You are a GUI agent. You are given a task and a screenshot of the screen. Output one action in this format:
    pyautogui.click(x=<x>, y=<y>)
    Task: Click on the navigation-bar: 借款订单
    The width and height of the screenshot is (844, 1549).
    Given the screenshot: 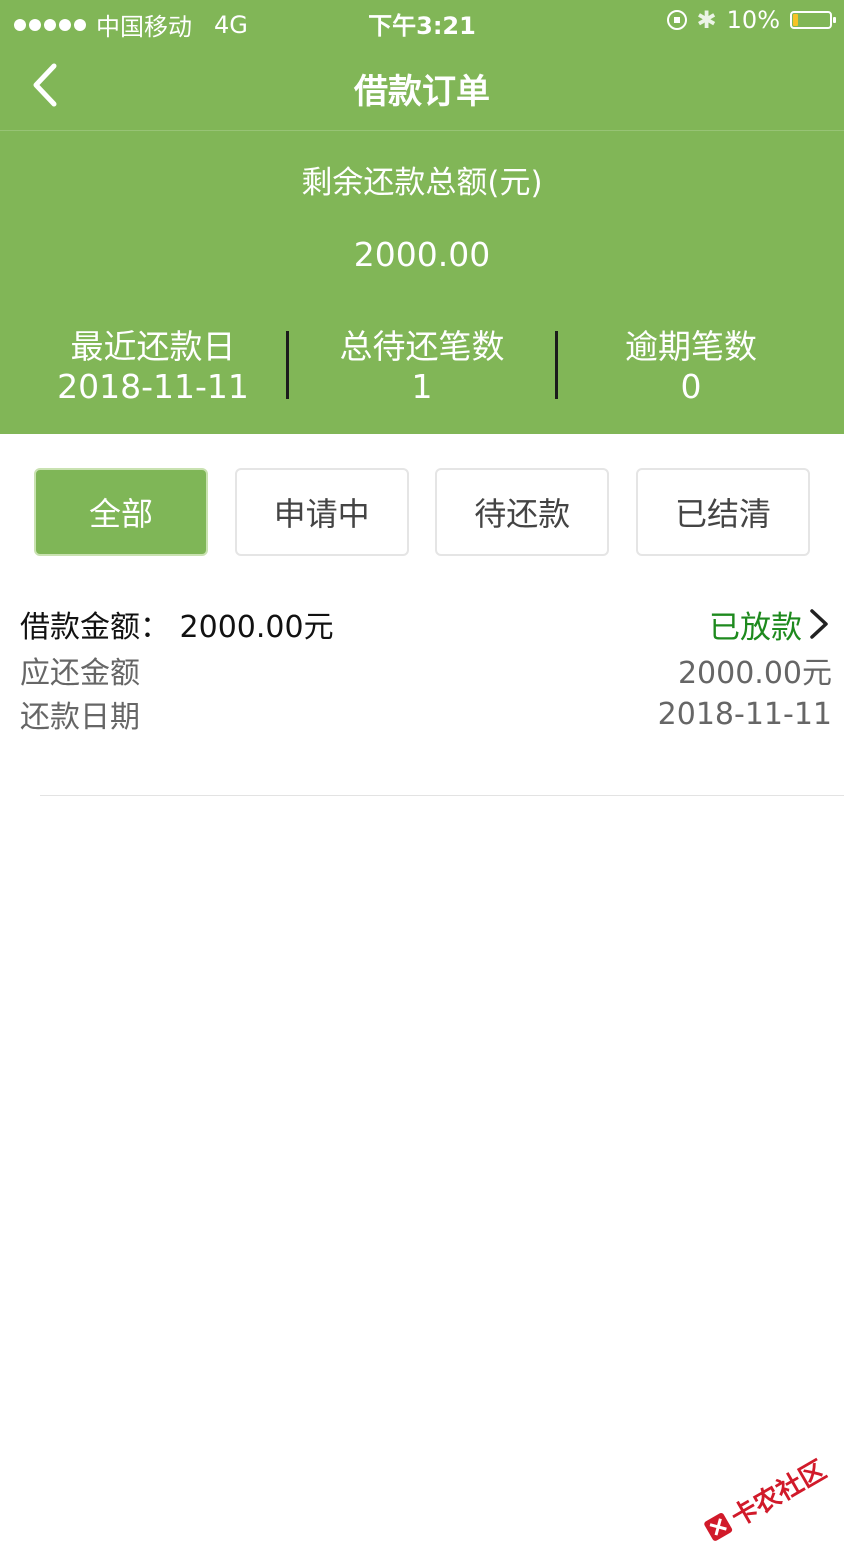 What is the action you would take?
    pyautogui.click(x=422, y=86)
    